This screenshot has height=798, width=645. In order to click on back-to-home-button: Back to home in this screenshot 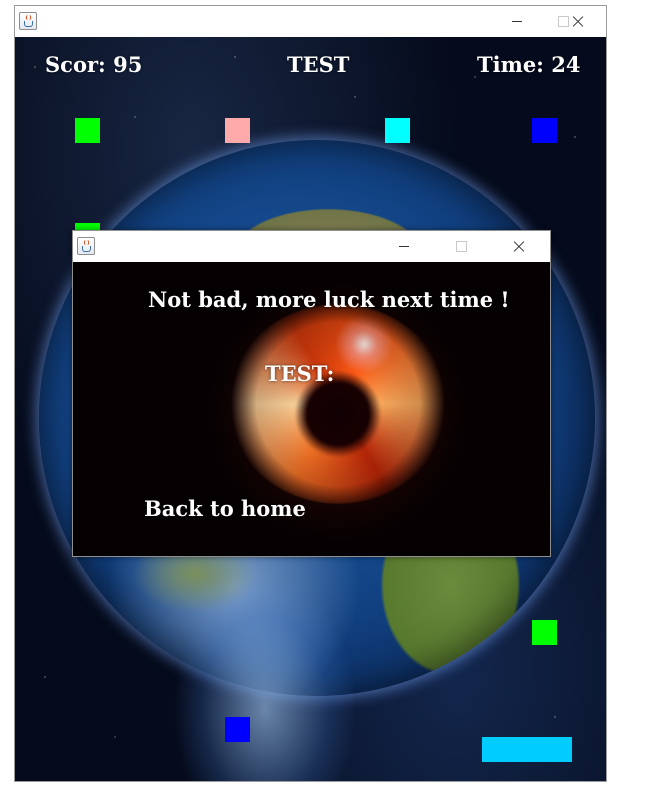, I will do `click(225, 508)`.